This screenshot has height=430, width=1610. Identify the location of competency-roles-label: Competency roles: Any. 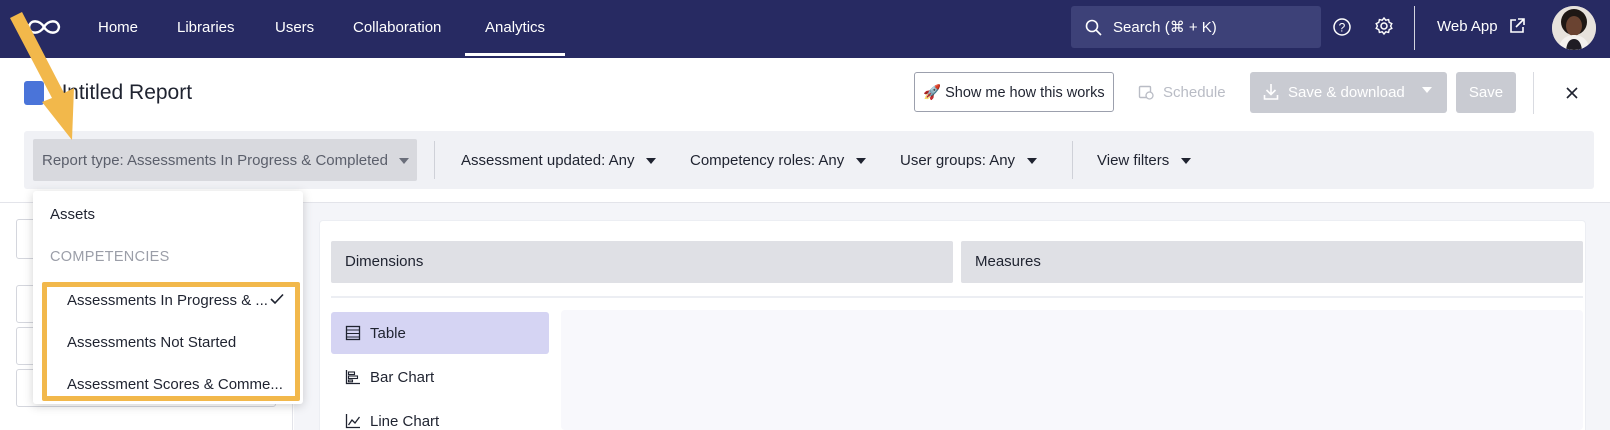
(767, 160).